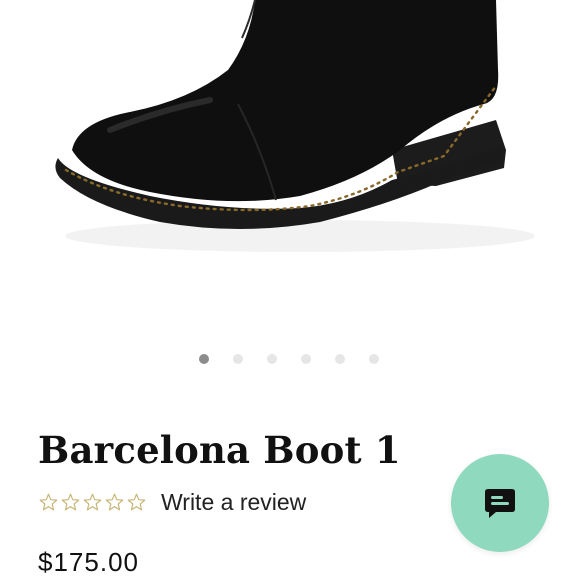 The width and height of the screenshot is (580, 580). Describe the element at coordinates (289, 359) in the screenshot. I see `carousel-dots` at that location.